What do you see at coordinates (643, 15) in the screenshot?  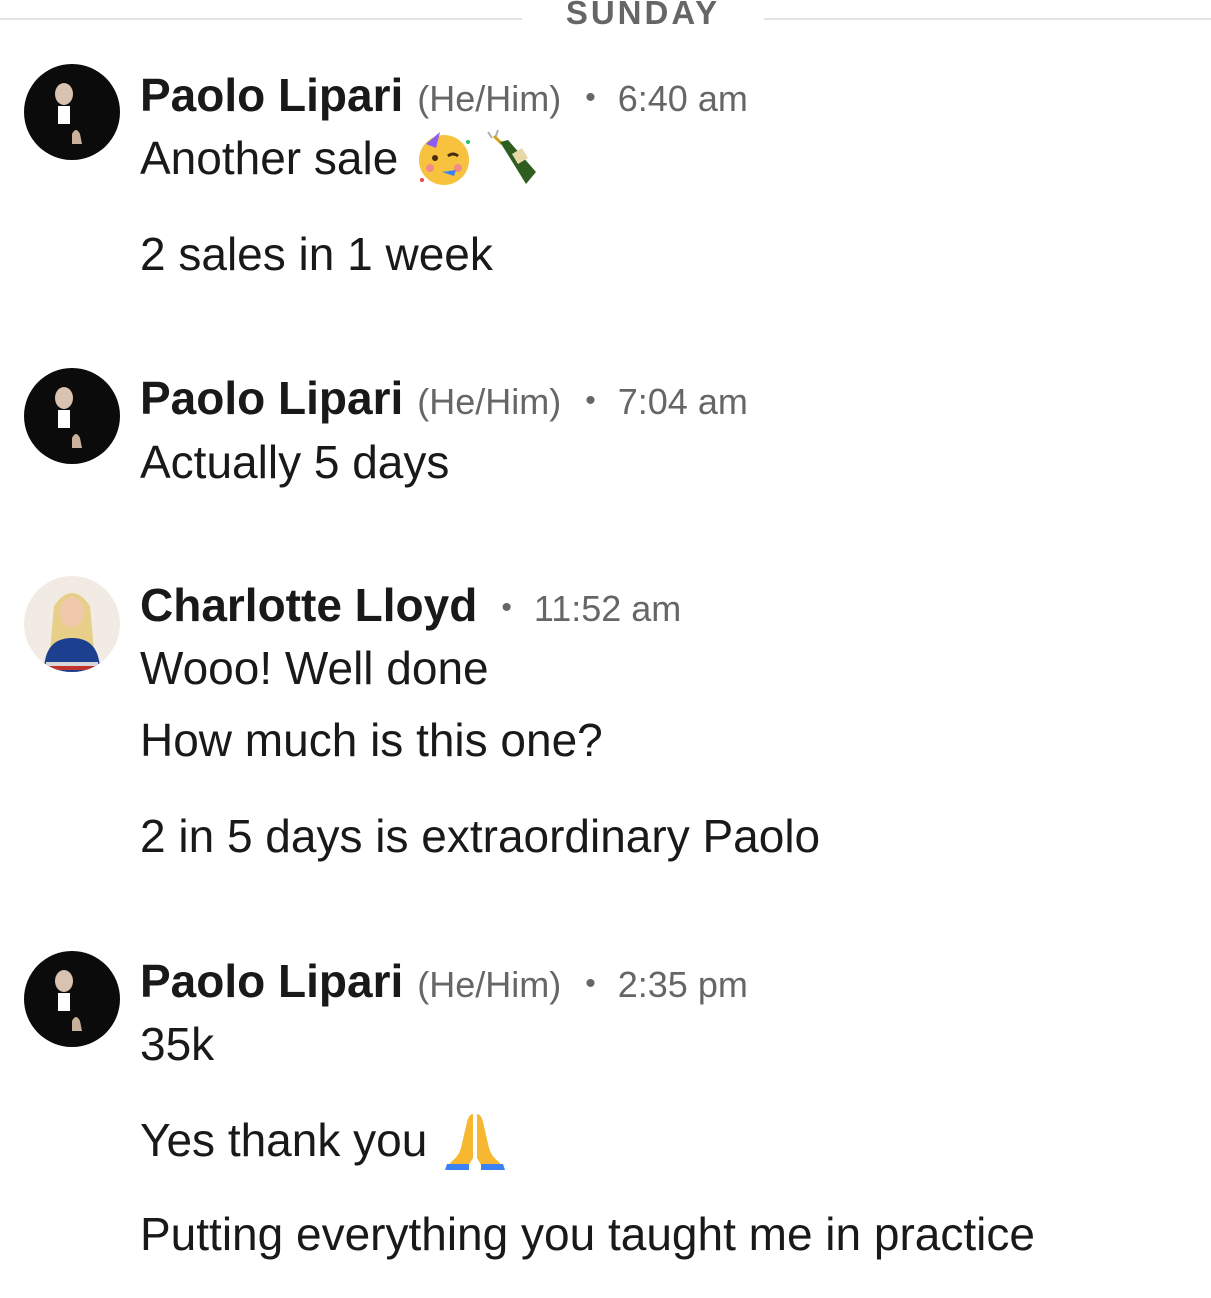 I see `day-divider-label: SUNDAY` at bounding box center [643, 15].